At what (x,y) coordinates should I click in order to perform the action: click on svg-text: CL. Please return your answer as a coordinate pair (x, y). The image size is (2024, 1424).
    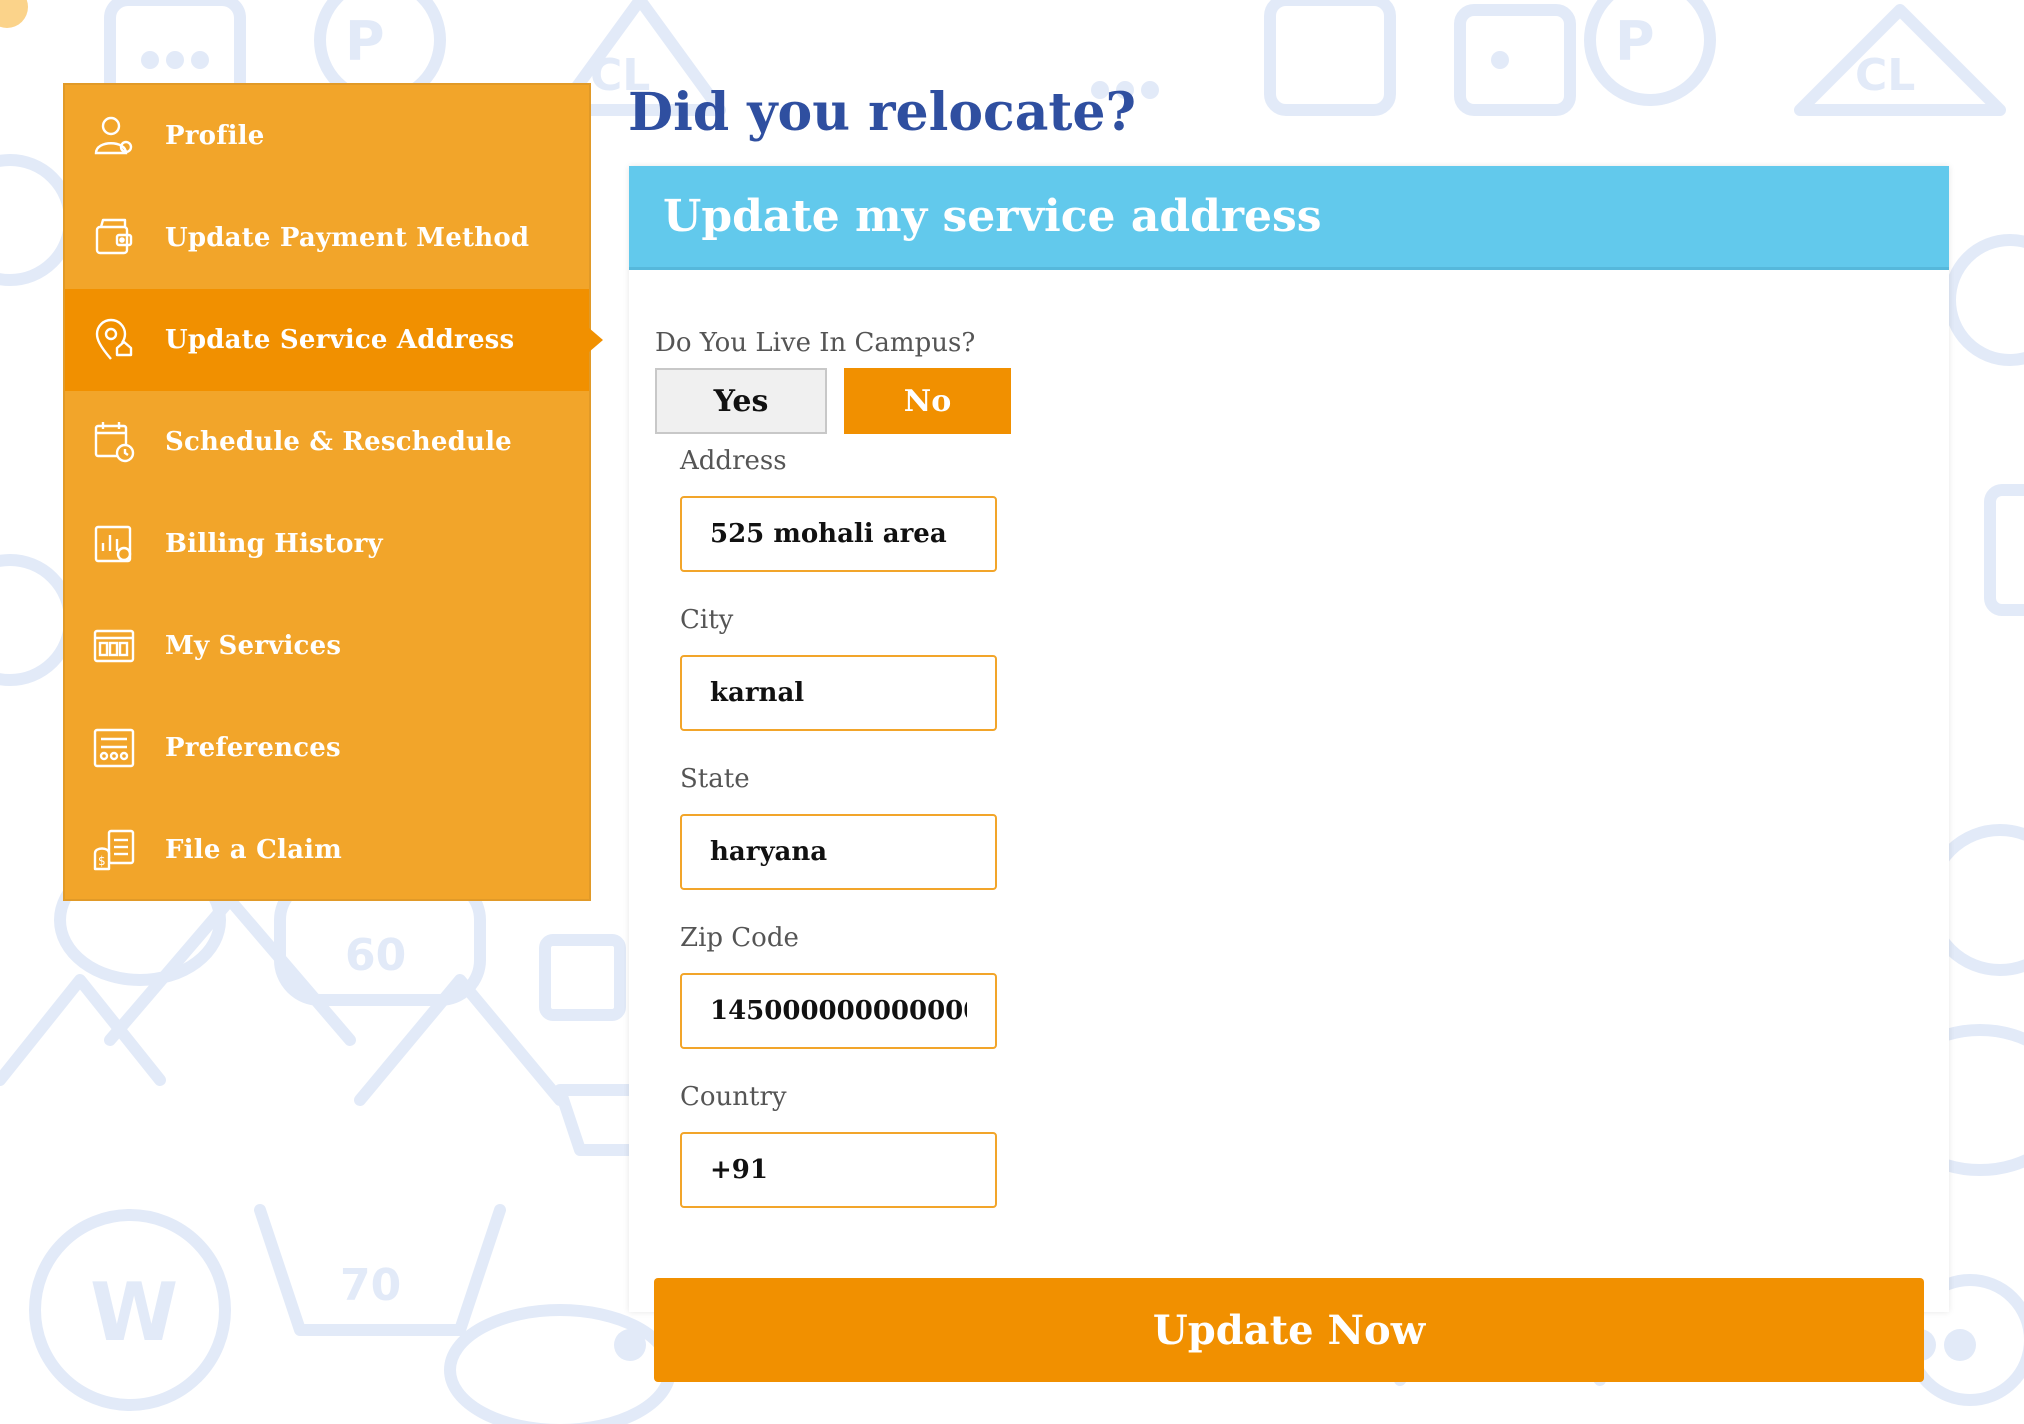
    Looking at the image, I should click on (1885, 75).